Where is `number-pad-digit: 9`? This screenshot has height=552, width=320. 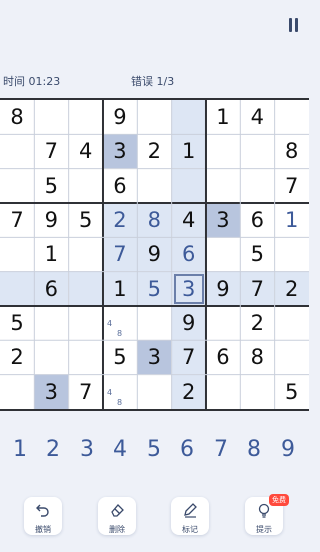 number-pad-digit: 9 is located at coordinates (288, 449).